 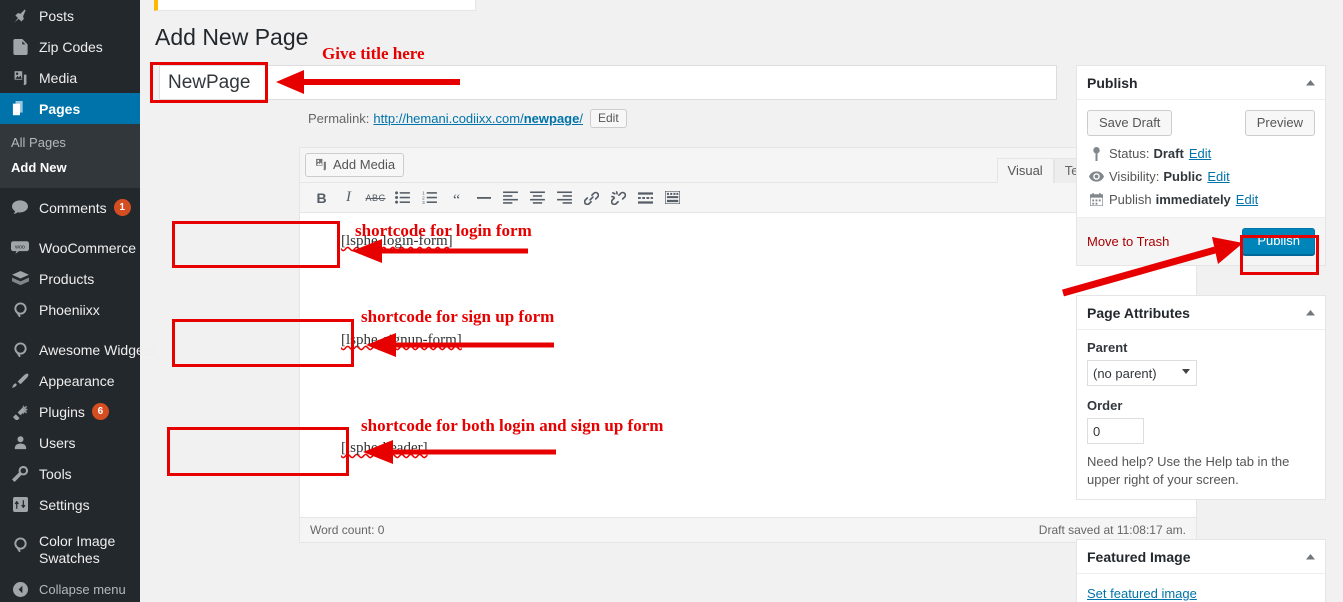 What do you see at coordinates (60, 108) in the screenshot?
I see `sidebar-item-label: Pages` at bounding box center [60, 108].